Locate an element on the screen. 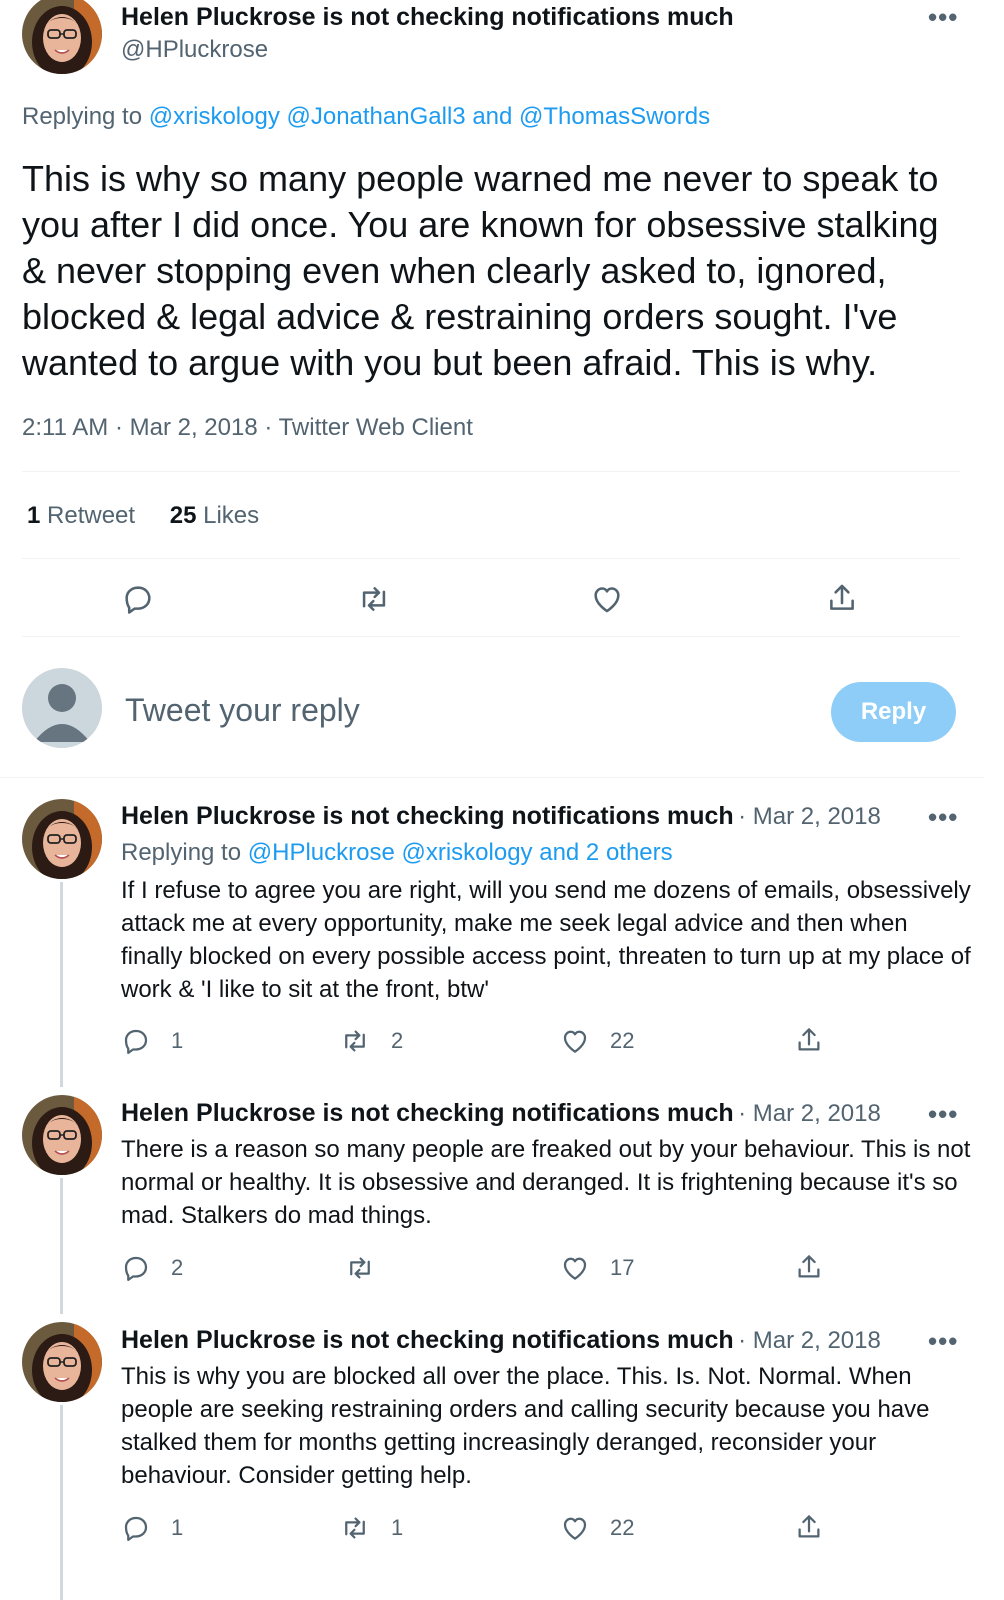 This screenshot has height=1600, width=1004. reply-action: 2 is located at coordinates (152, 1268).